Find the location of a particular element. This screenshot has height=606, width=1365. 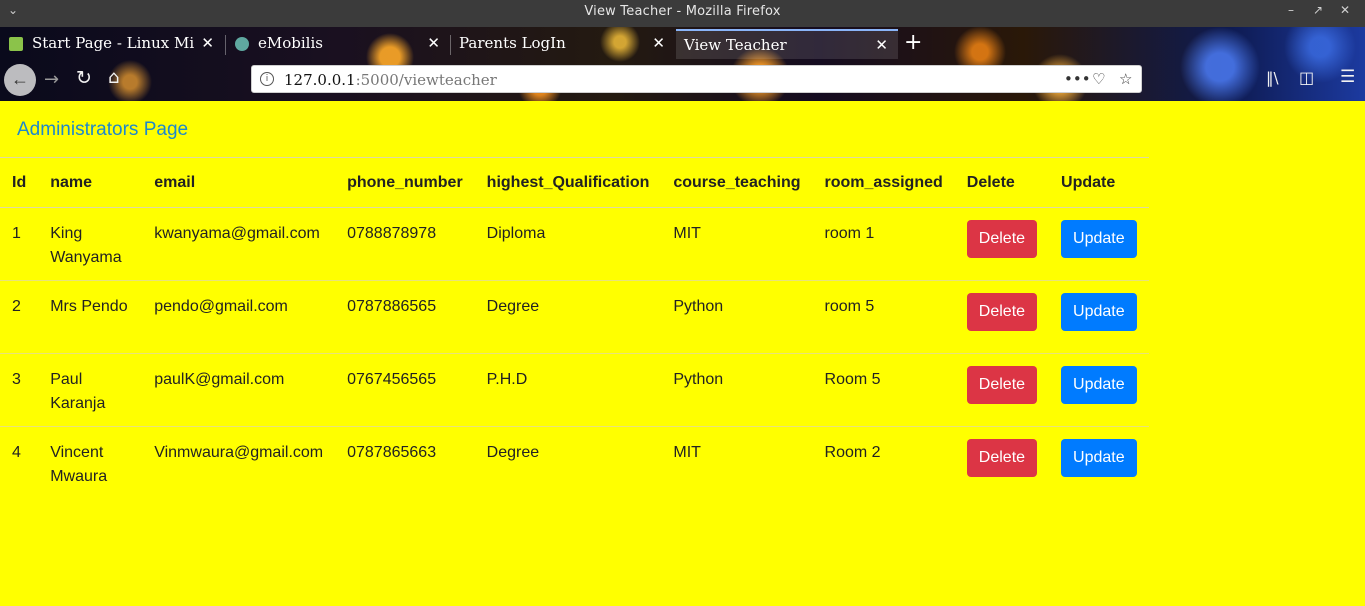

maximize-icon: ↗ is located at coordinates (1318, 10).